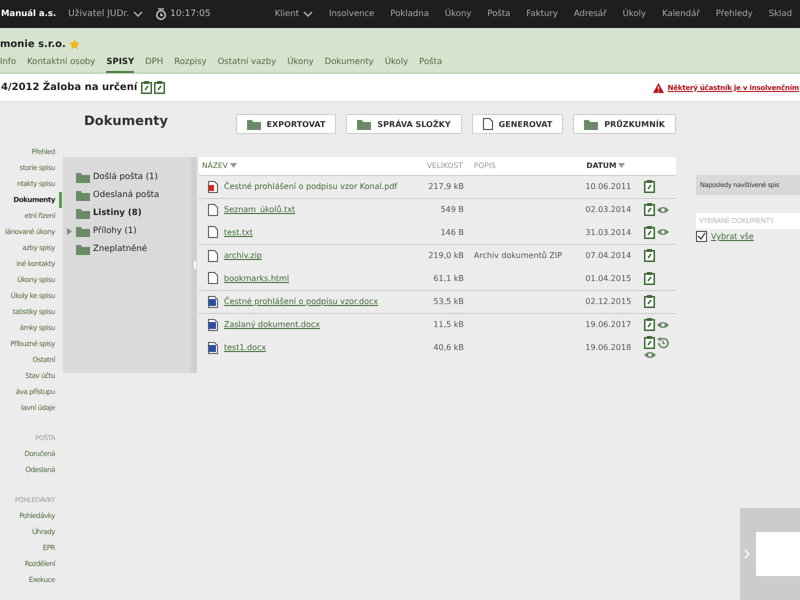 The width and height of the screenshot is (800, 600). What do you see at coordinates (349, 65) in the screenshot?
I see `client-tab: Dokumenty` at bounding box center [349, 65].